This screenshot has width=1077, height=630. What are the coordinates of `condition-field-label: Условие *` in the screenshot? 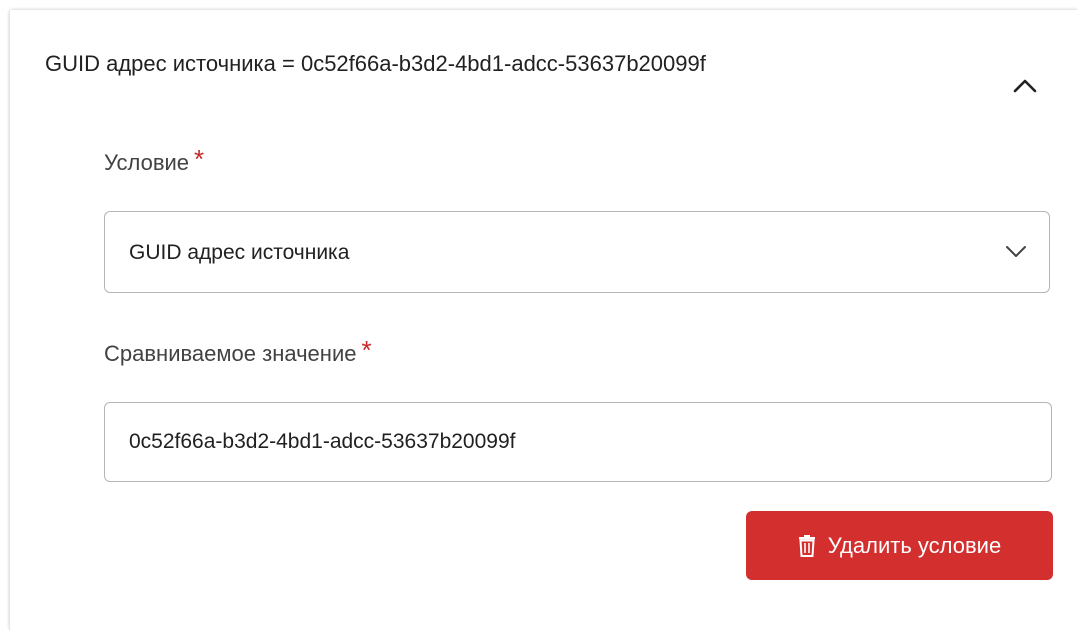 It's located at (154, 160).